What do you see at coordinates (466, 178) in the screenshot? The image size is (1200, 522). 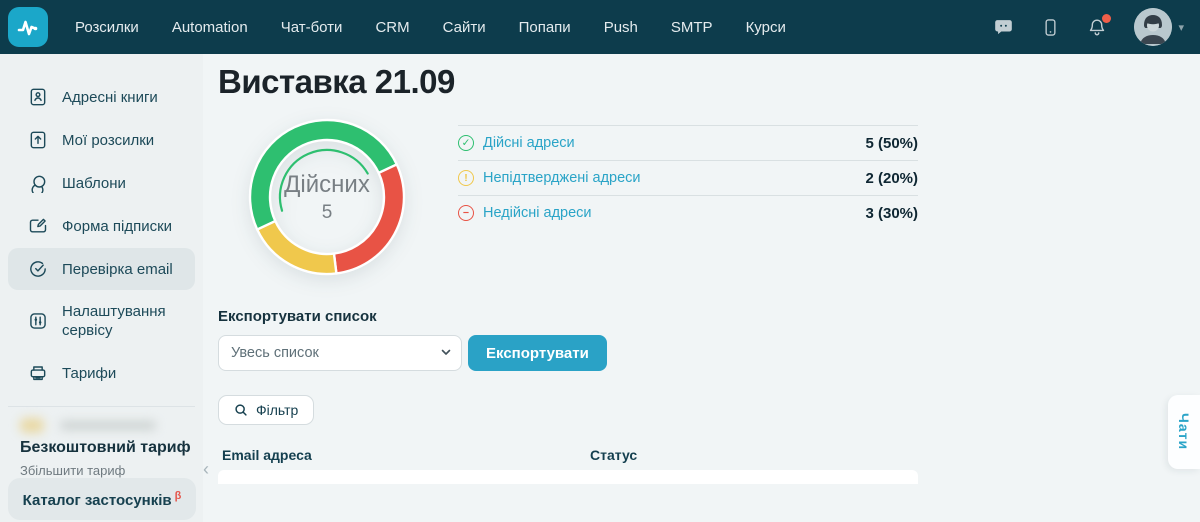 I see `exclamation-circle-icon: !` at bounding box center [466, 178].